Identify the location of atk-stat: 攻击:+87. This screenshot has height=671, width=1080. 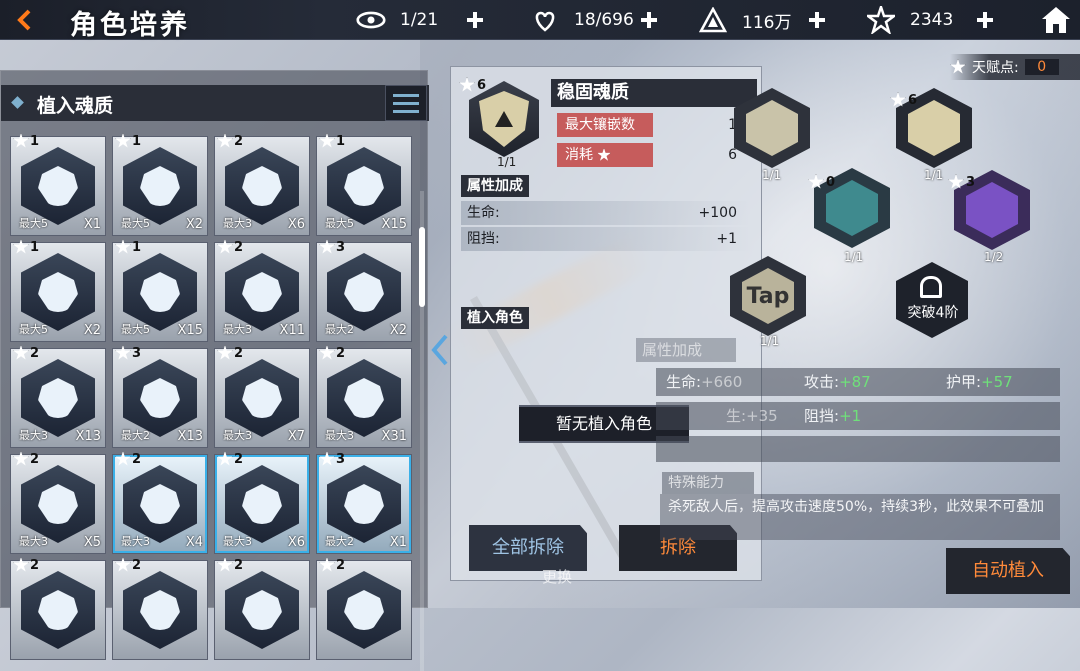
(837, 382).